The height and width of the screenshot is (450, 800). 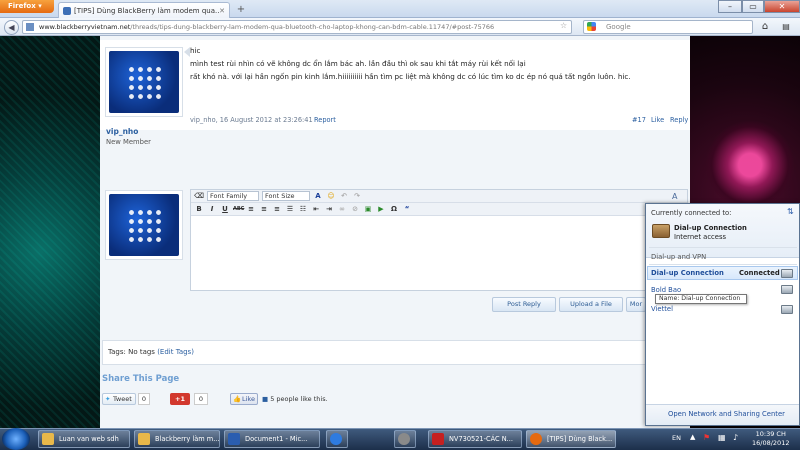 What do you see at coordinates (251, 120) in the screenshot?
I see `post-meta: vip_nho, 16 August 2012 at 23:26:41` at bounding box center [251, 120].